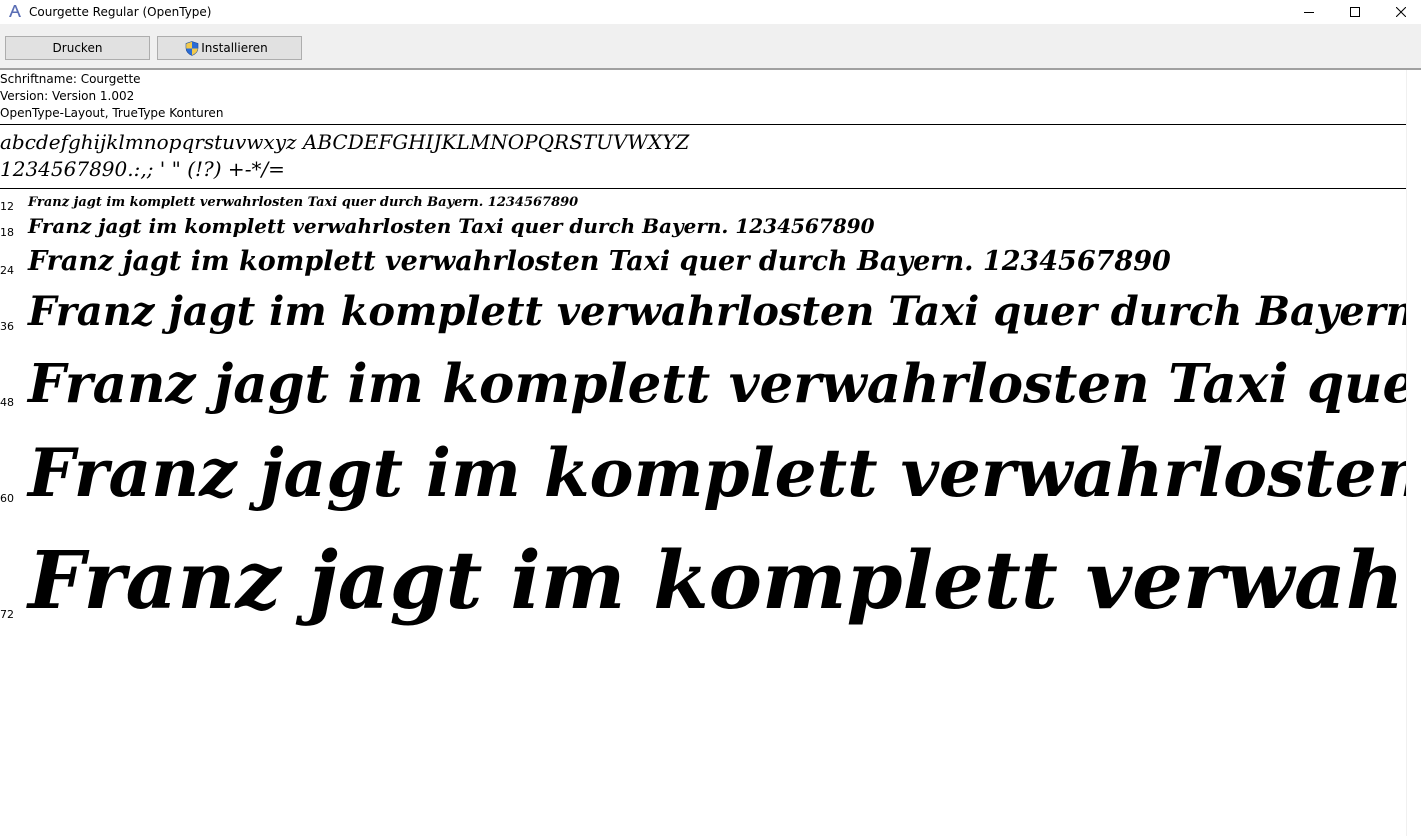  Describe the element at coordinates (7, 206) in the screenshot. I see `size-label: 12` at that location.